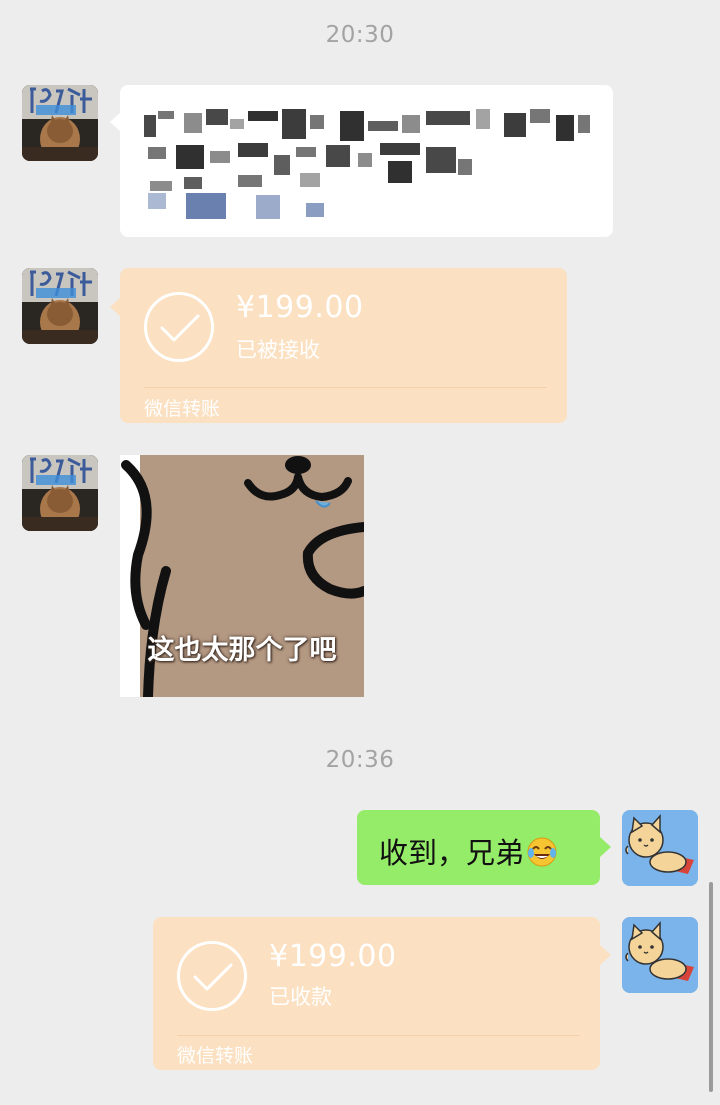 This screenshot has height=1105, width=720. What do you see at coordinates (711, 987) in the screenshot?
I see `scrollbar` at bounding box center [711, 987].